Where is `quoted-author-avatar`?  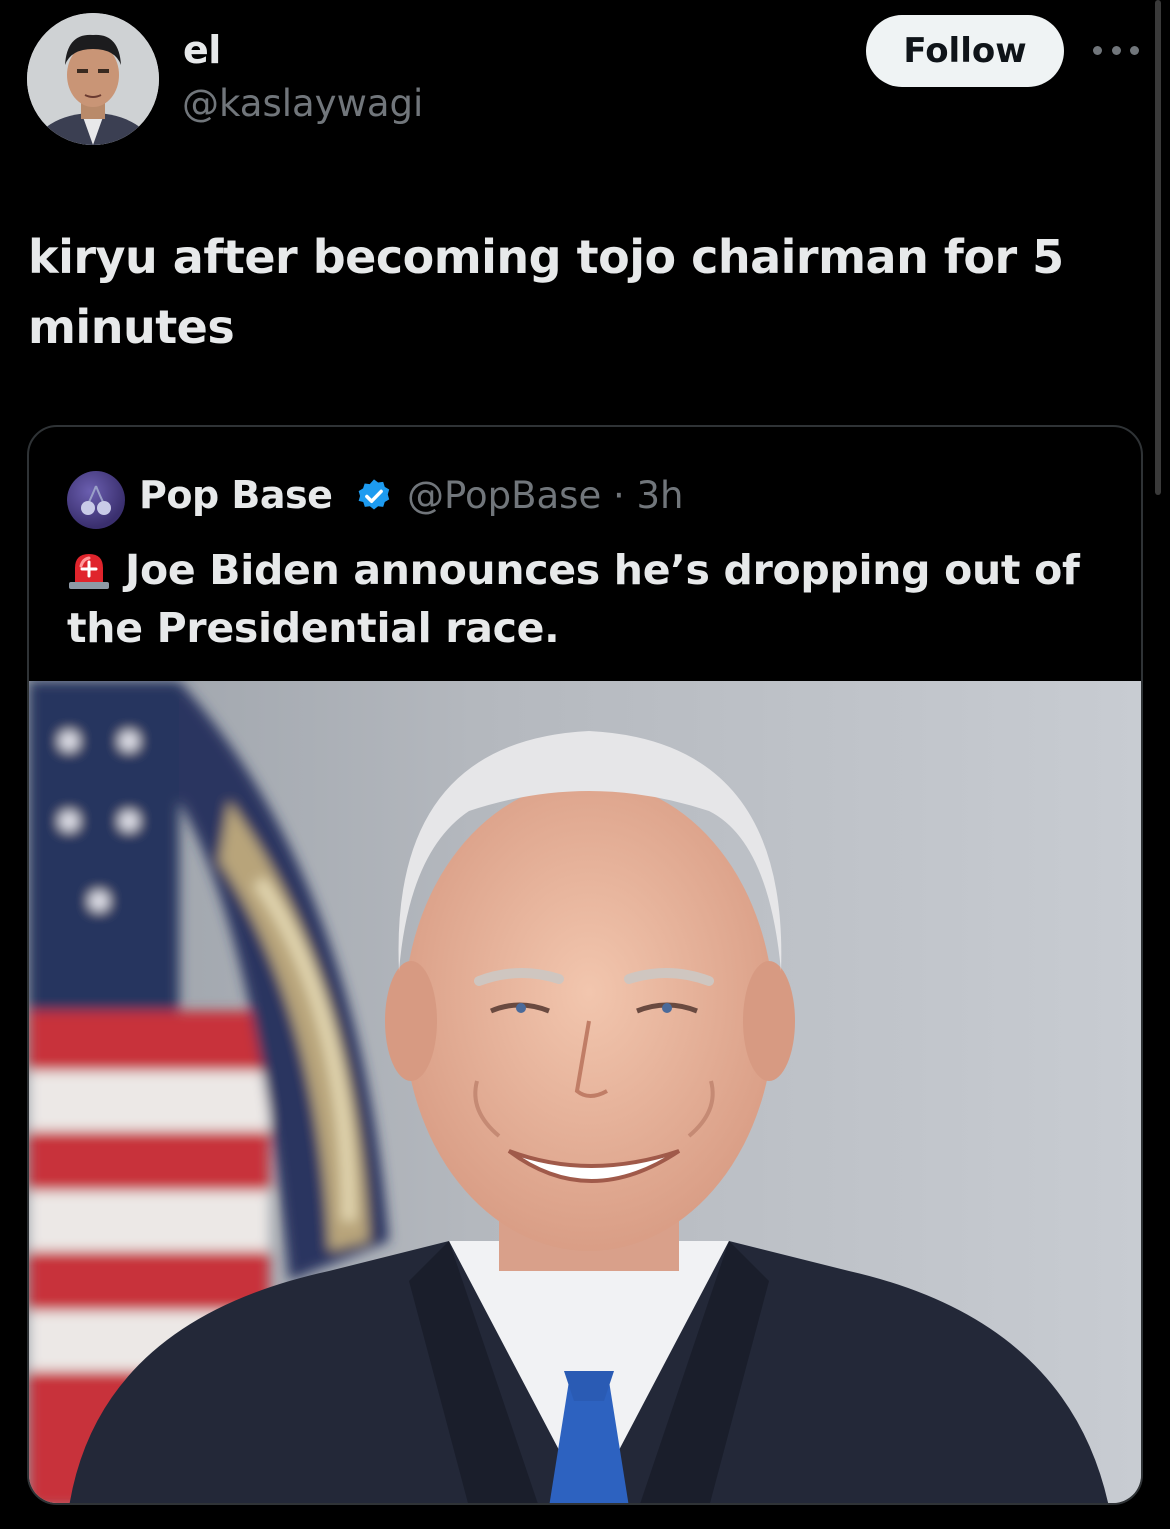
quoted-author-avatar is located at coordinates (96, 500).